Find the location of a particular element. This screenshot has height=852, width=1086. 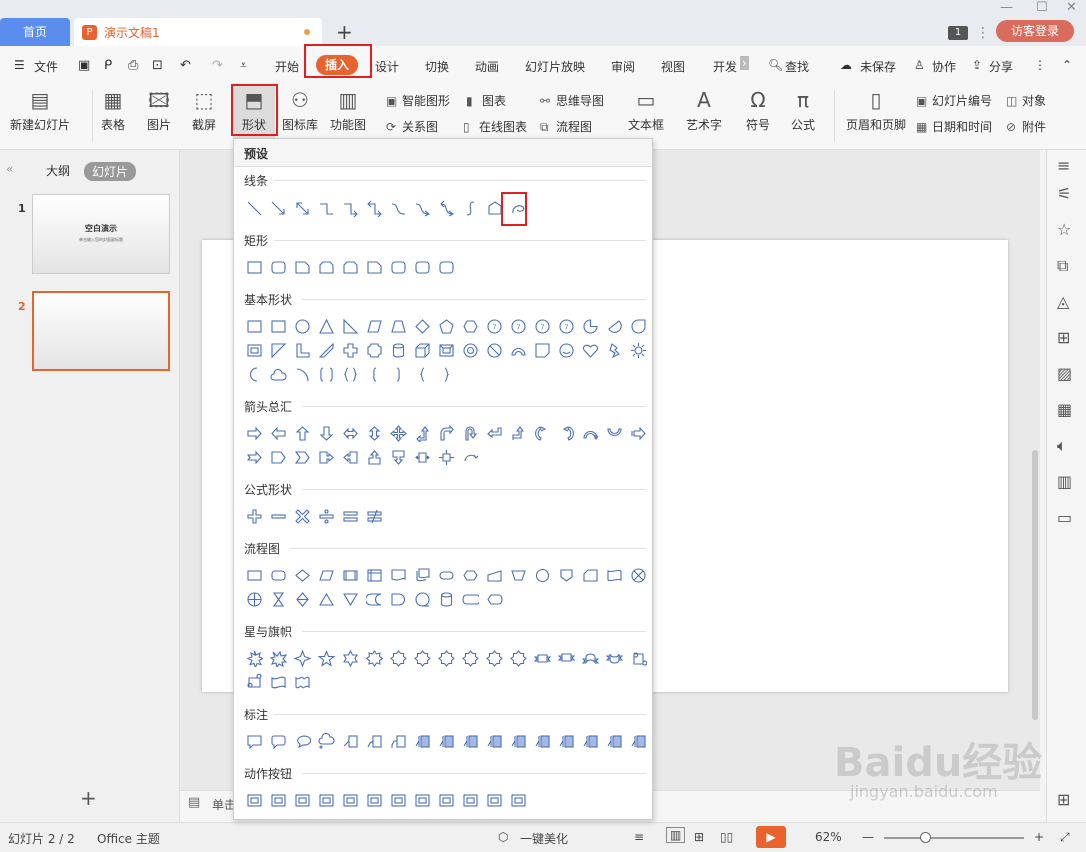

shape-acallq-icon is located at coordinates (446, 457).